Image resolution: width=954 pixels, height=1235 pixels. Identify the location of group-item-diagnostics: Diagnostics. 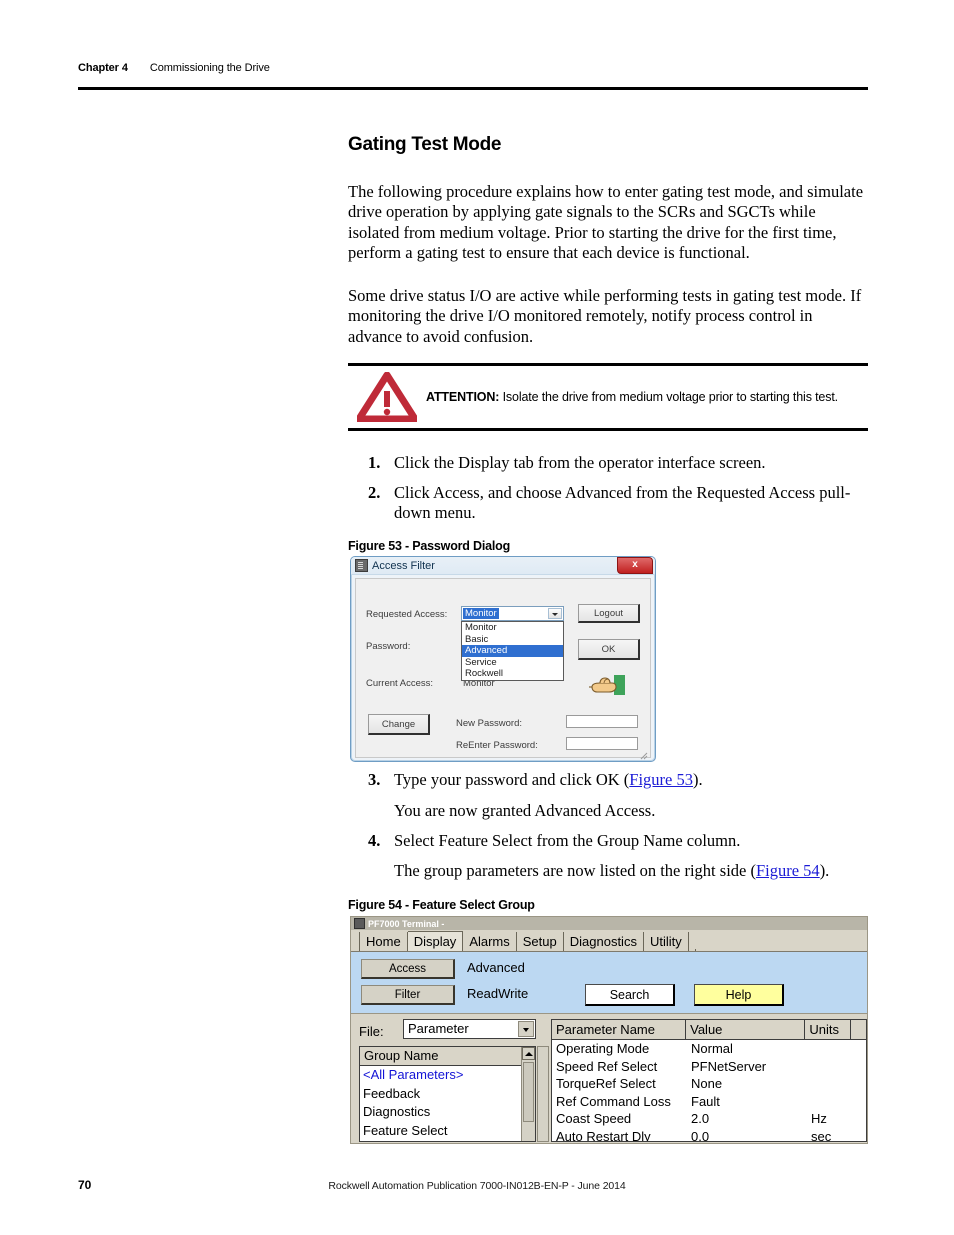
(447, 1112).